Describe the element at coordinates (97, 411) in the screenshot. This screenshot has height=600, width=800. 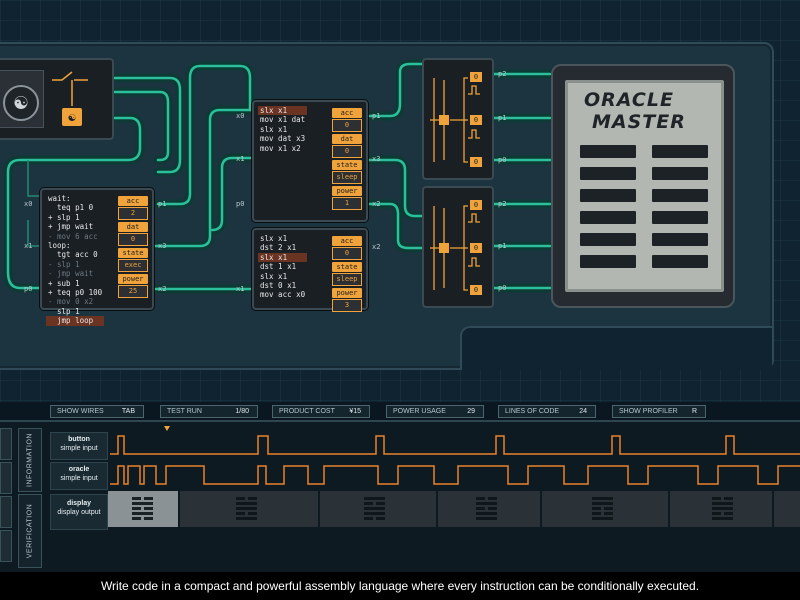
I see `show-wires-button: SHOW WIRES TAB` at that location.